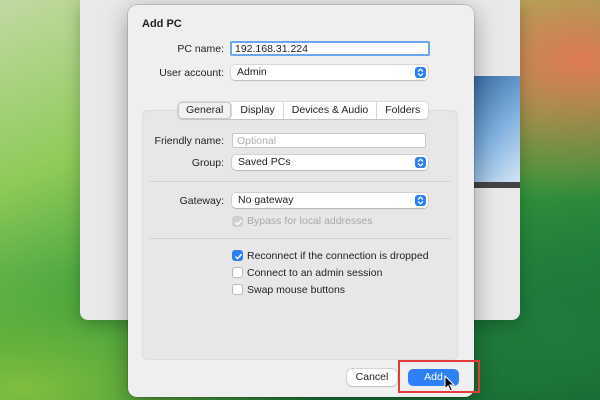  Describe the element at coordinates (237, 255) in the screenshot. I see `reconnect-checkbox` at that location.